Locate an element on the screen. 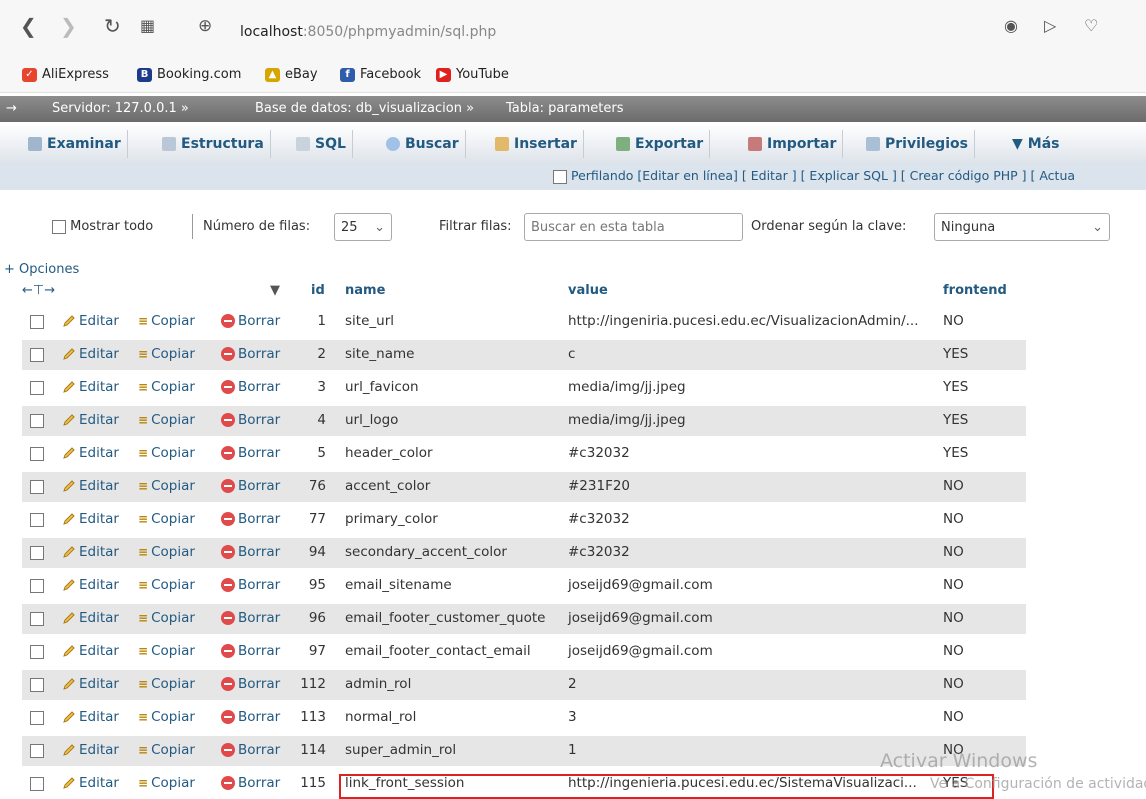  camera-icon: ◉ is located at coordinates (1011, 26).